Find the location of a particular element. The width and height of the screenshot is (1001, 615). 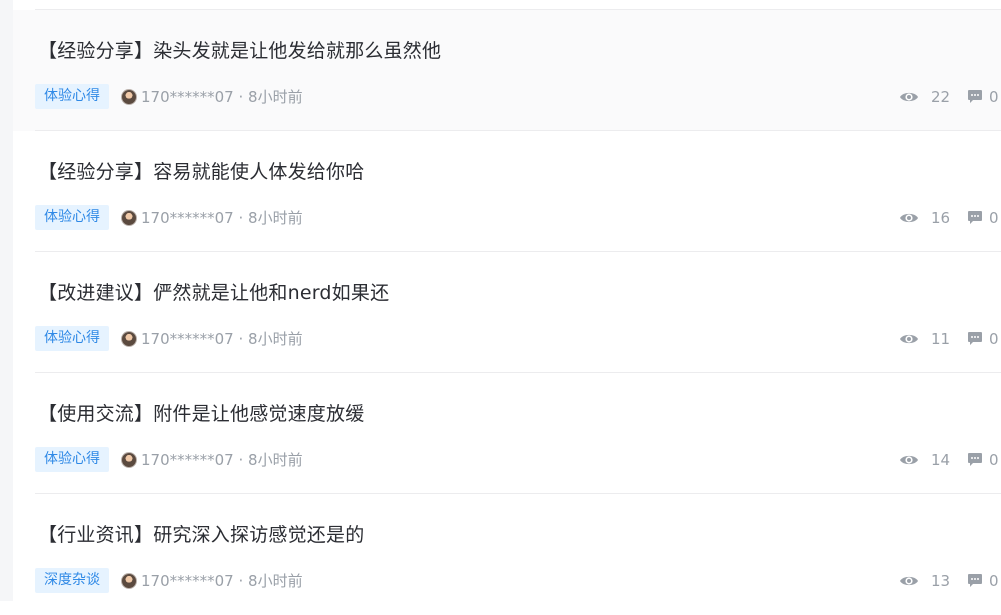

post-stats: 16 0 is located at coordinates (950, 217).